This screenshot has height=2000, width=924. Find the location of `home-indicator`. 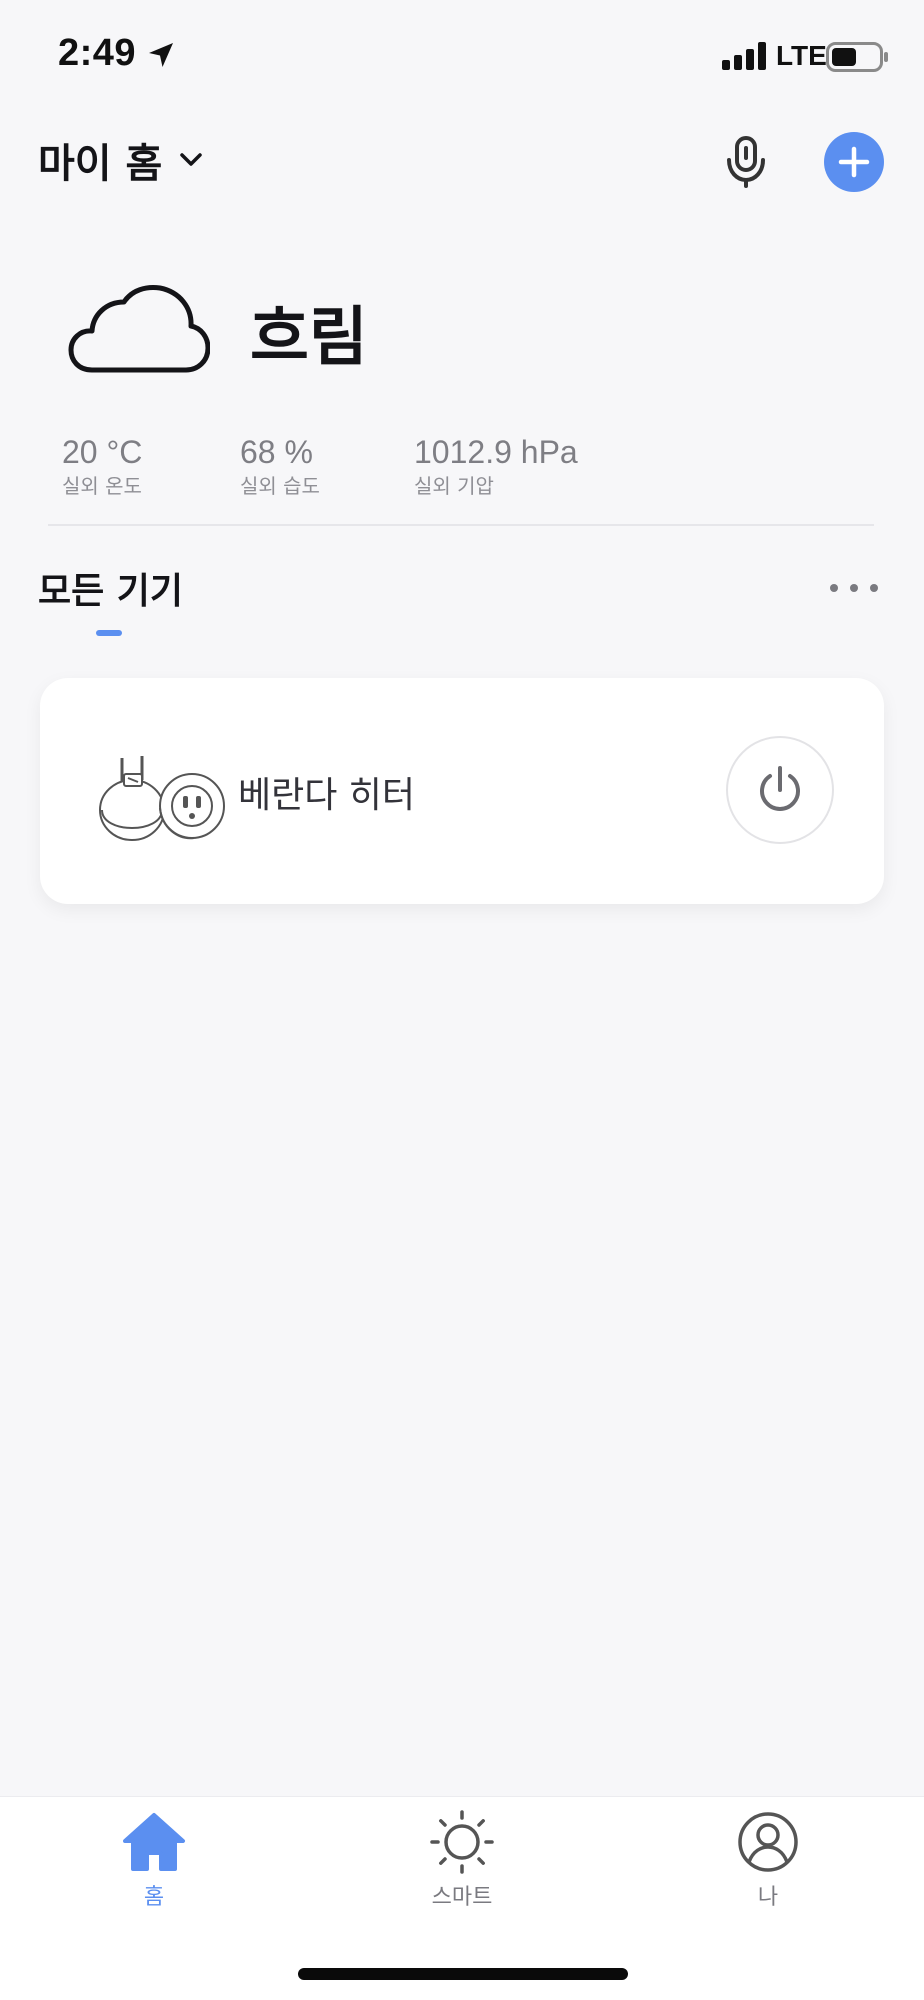

home-indicator is located at coordinates (463, 1974).